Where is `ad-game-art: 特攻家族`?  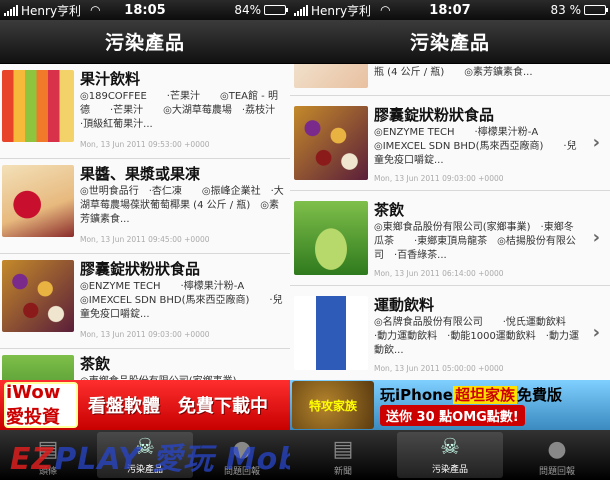 ad-game-art: 特攻家族 is located at coordinates (333, 405).